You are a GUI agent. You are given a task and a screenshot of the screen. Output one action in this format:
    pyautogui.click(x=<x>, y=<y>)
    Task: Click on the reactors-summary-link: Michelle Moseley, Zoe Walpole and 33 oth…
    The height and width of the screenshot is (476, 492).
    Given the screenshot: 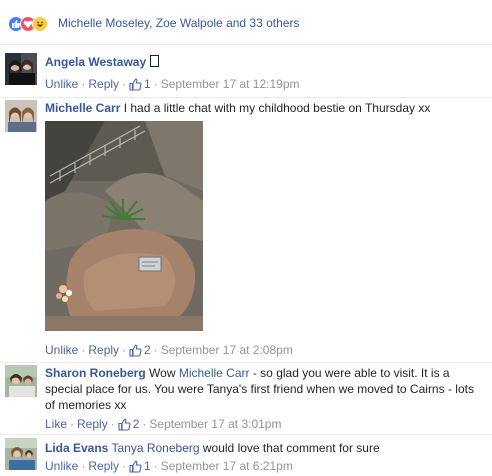 What is the action you would take?
    pyautogui.click(x=178, y=23)
    